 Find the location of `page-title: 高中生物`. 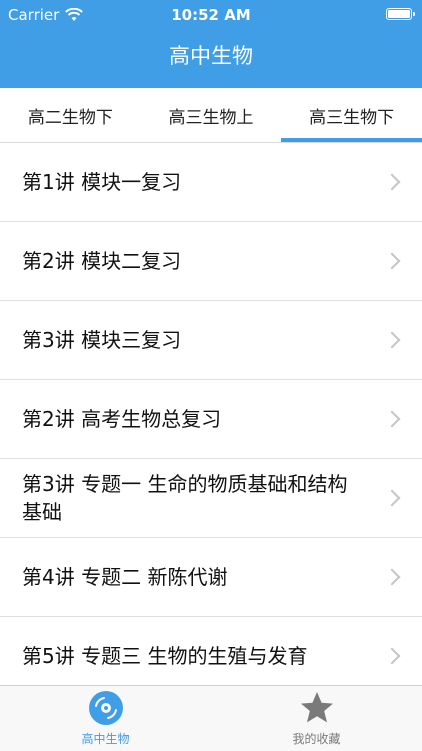

page-title: 高中生物 is located at coordinates (211, 56).